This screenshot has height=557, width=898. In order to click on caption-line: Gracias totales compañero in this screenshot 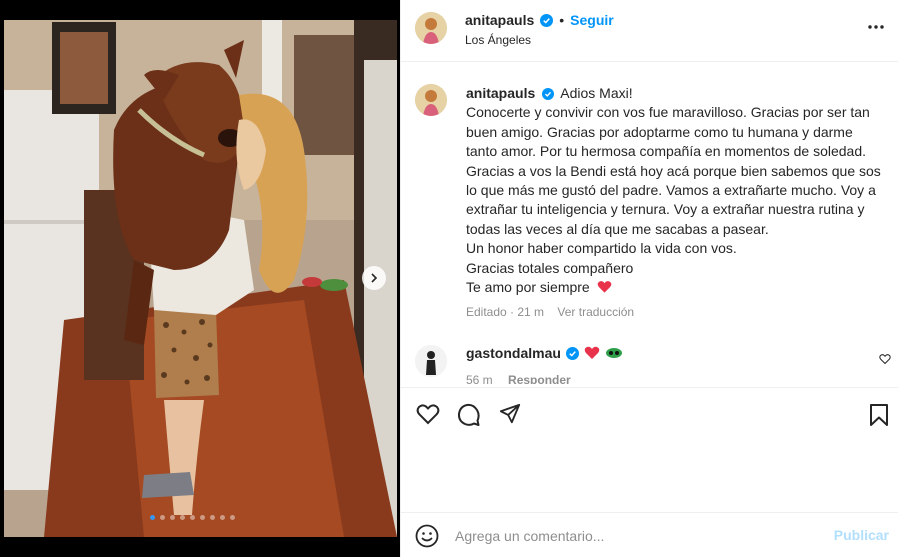, I will do `click(550, 267)`.